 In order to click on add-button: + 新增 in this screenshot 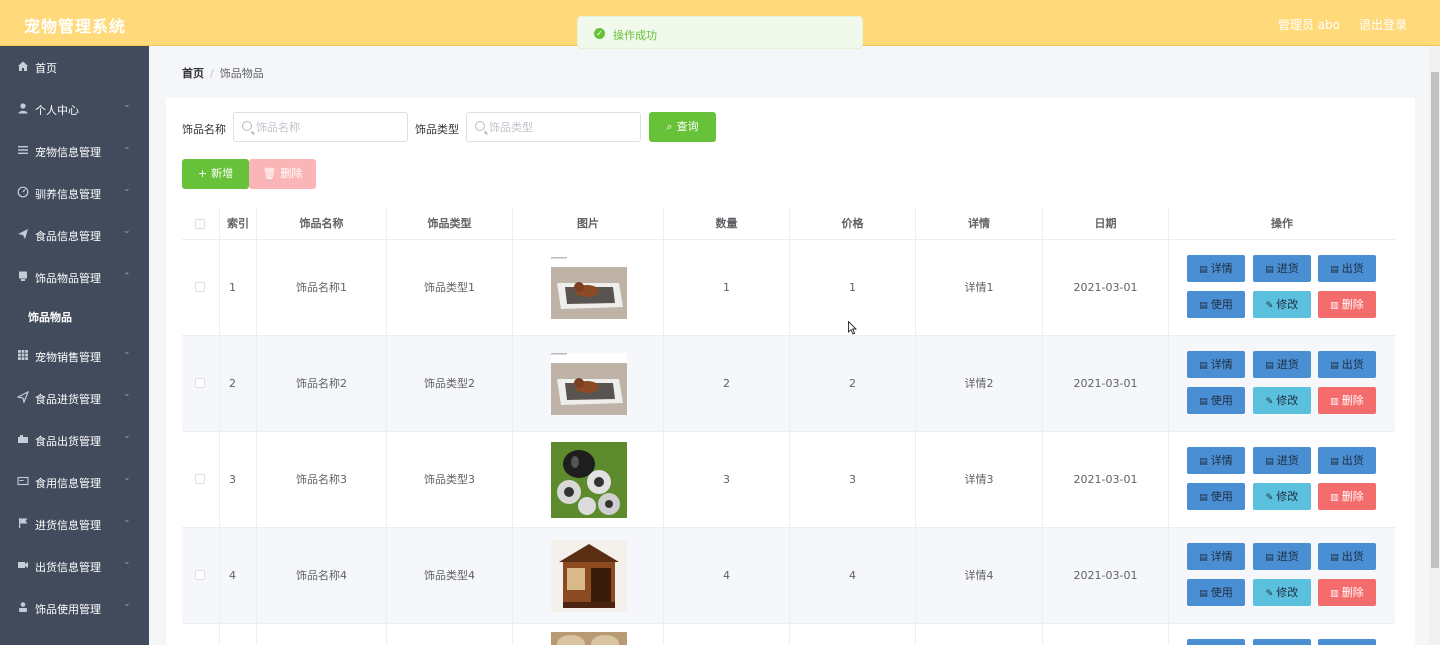, I will do `click(215, 174)`.